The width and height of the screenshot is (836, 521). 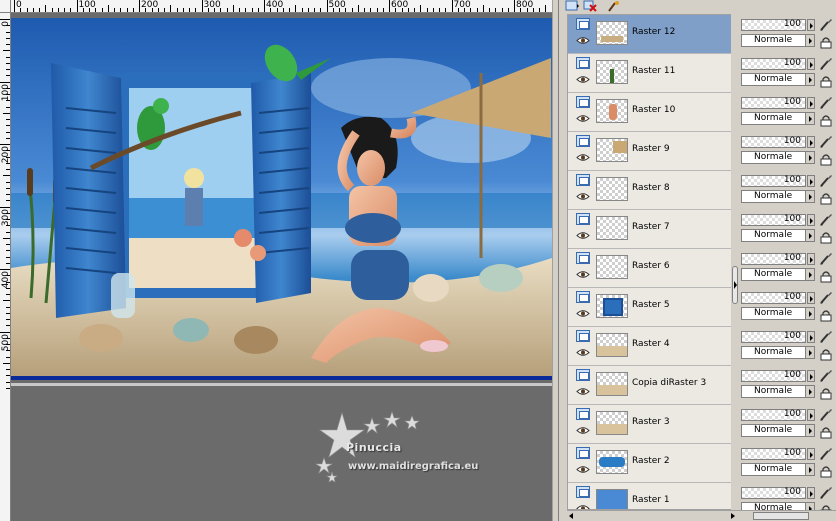 I want to click on layer-row: Raster 10, so click(x=653, y=112).